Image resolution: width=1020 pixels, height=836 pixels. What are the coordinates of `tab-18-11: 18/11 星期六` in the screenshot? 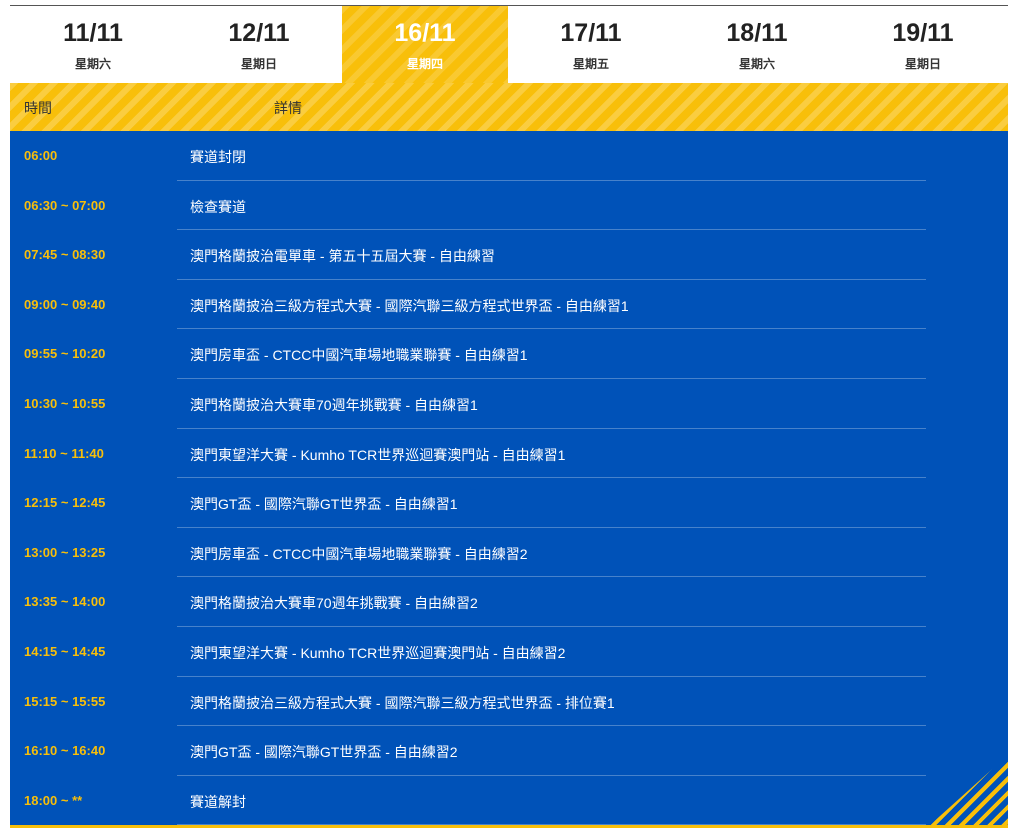 It's located at (757, 45).